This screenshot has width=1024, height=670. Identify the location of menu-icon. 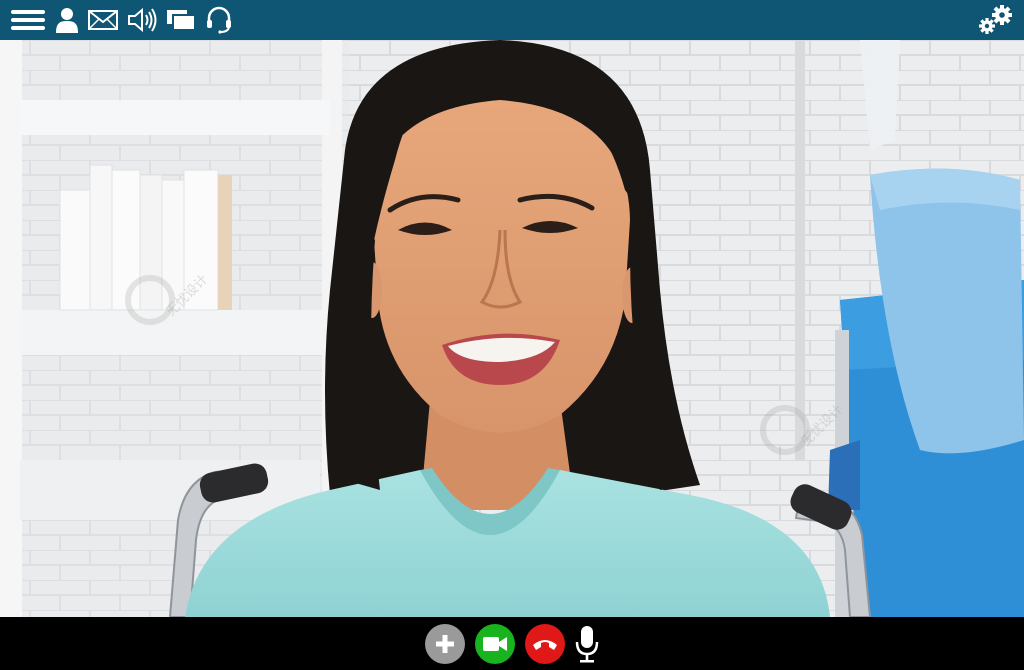
(28, 20).